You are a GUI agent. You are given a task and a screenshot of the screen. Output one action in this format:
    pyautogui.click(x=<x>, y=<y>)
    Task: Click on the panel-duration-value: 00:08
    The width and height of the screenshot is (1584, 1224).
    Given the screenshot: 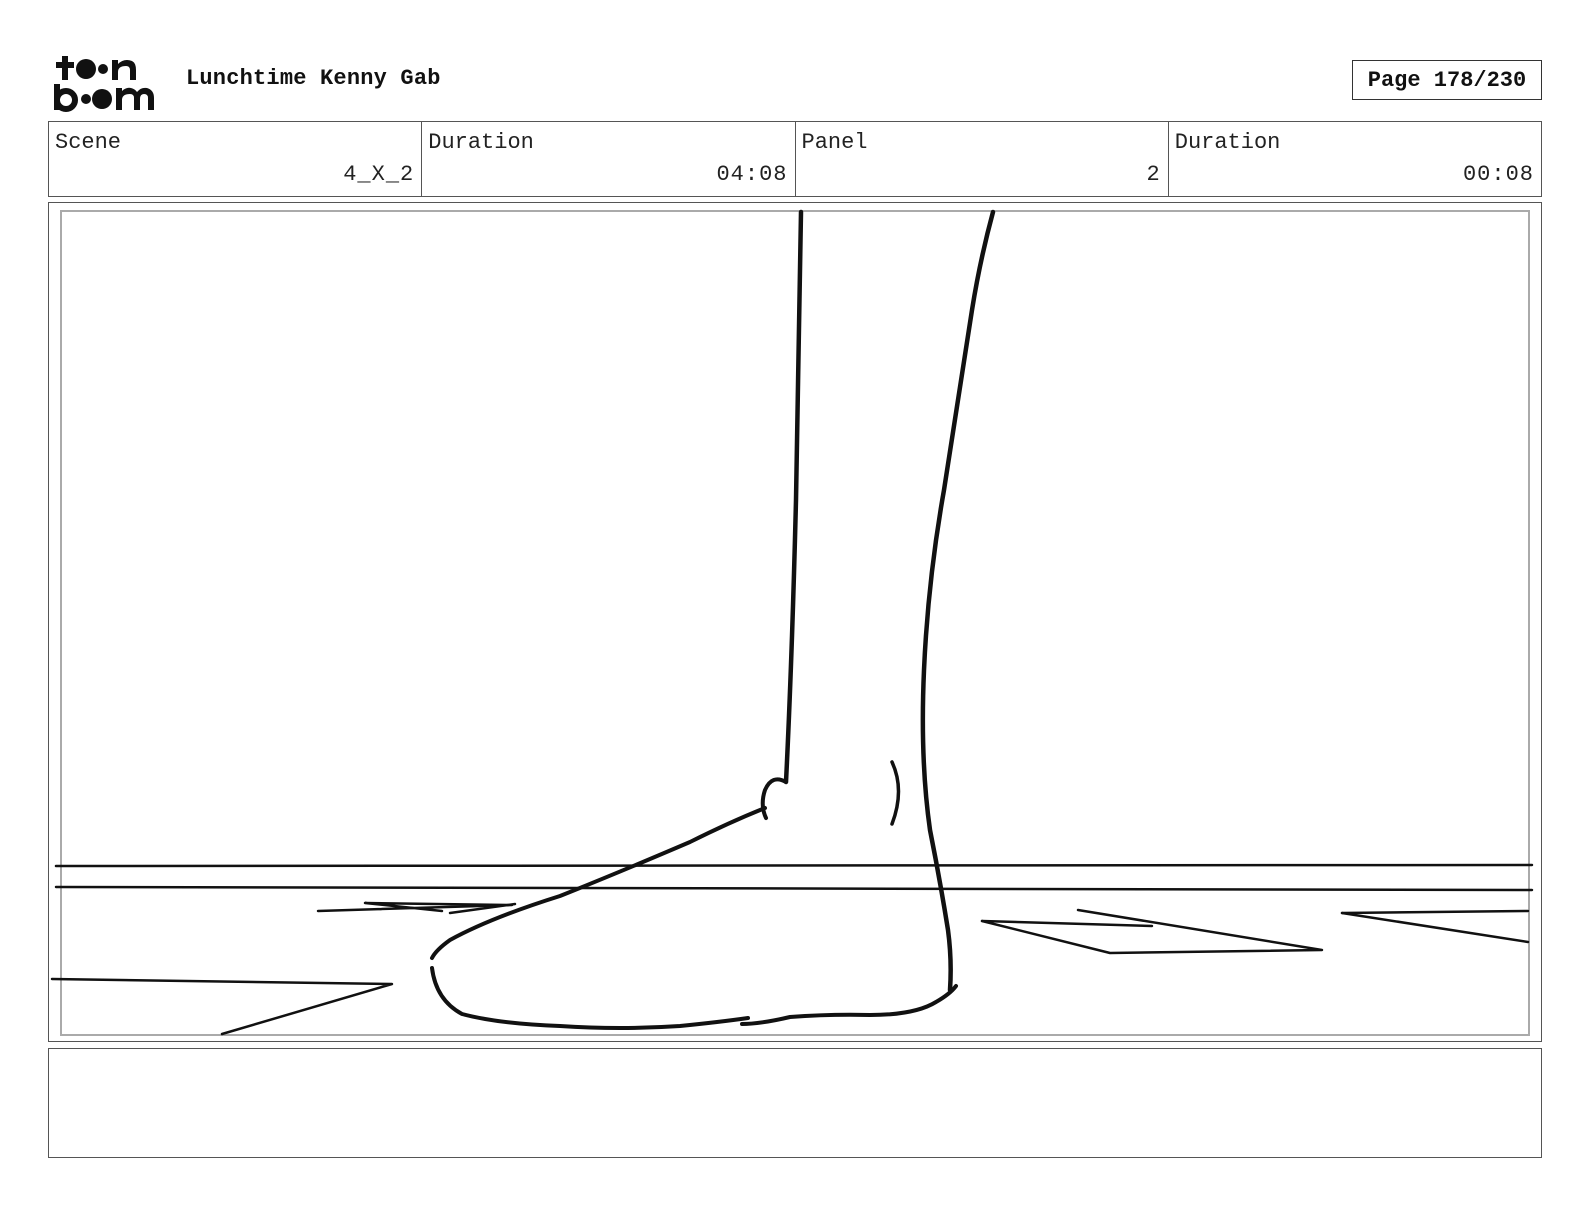 What is the action you would take?
    pyautogui.click(x=1498, y=174)
    